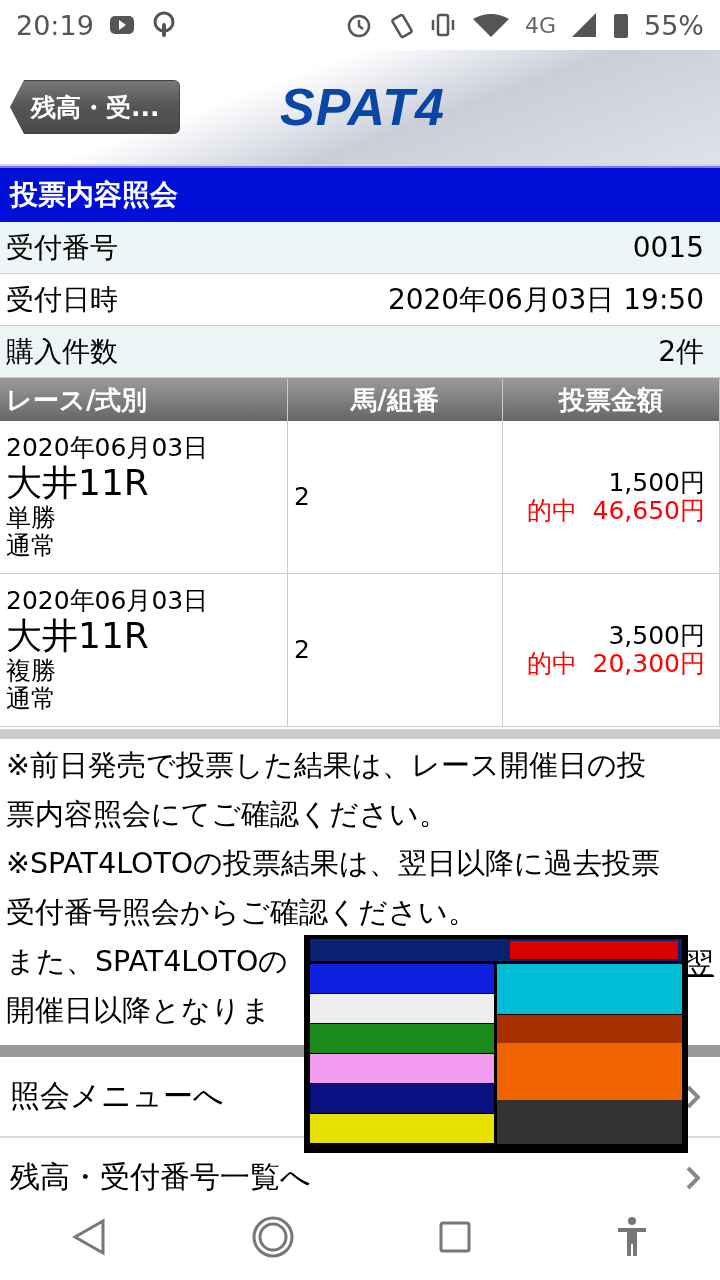 The width and height of the screenshot is (720, 1280). Describe the element at coordinates (681, 351) in the screenshot. I see `info-value: 2件` at that location.